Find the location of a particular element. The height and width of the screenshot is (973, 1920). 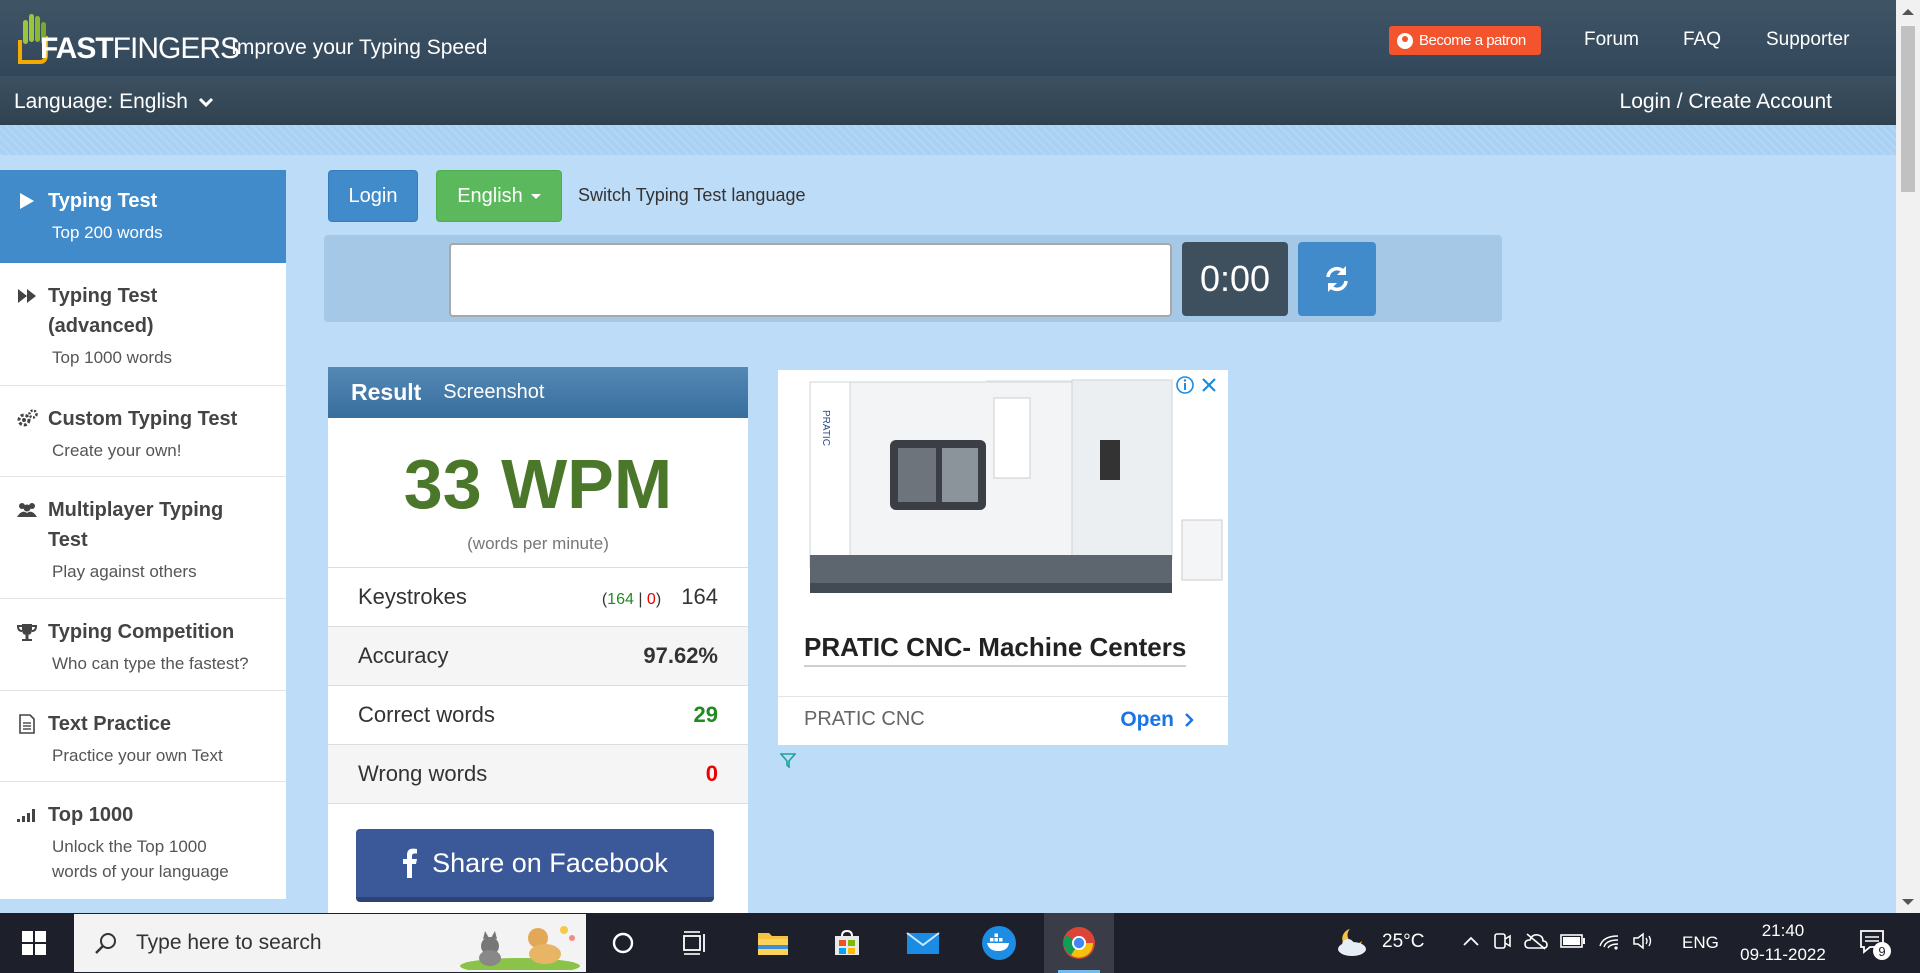

sidebar-item-subtitle: Play against others is located at coordinates (124, 571).